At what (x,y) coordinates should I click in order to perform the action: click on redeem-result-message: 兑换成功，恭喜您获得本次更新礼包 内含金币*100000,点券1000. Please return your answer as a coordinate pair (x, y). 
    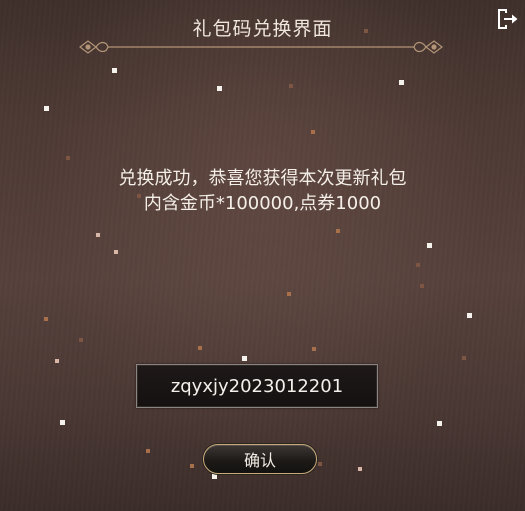
    Looking at the image, I should click on (262, 191).